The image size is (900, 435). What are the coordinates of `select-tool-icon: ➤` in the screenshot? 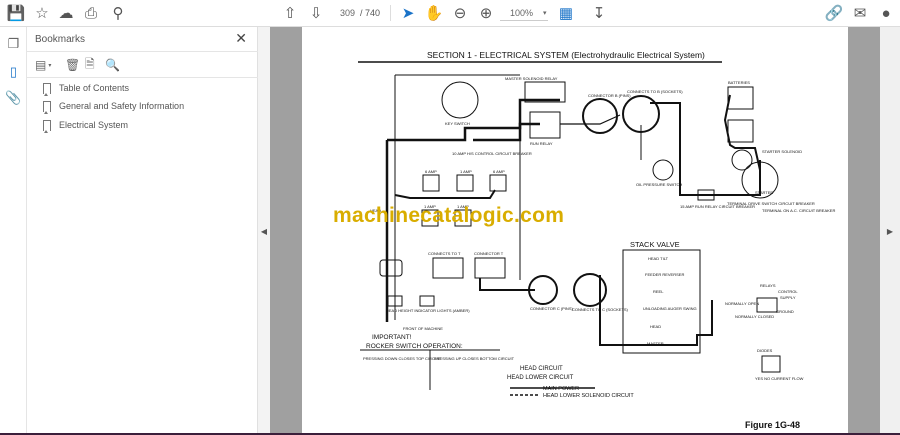 It's located at (408, 13).